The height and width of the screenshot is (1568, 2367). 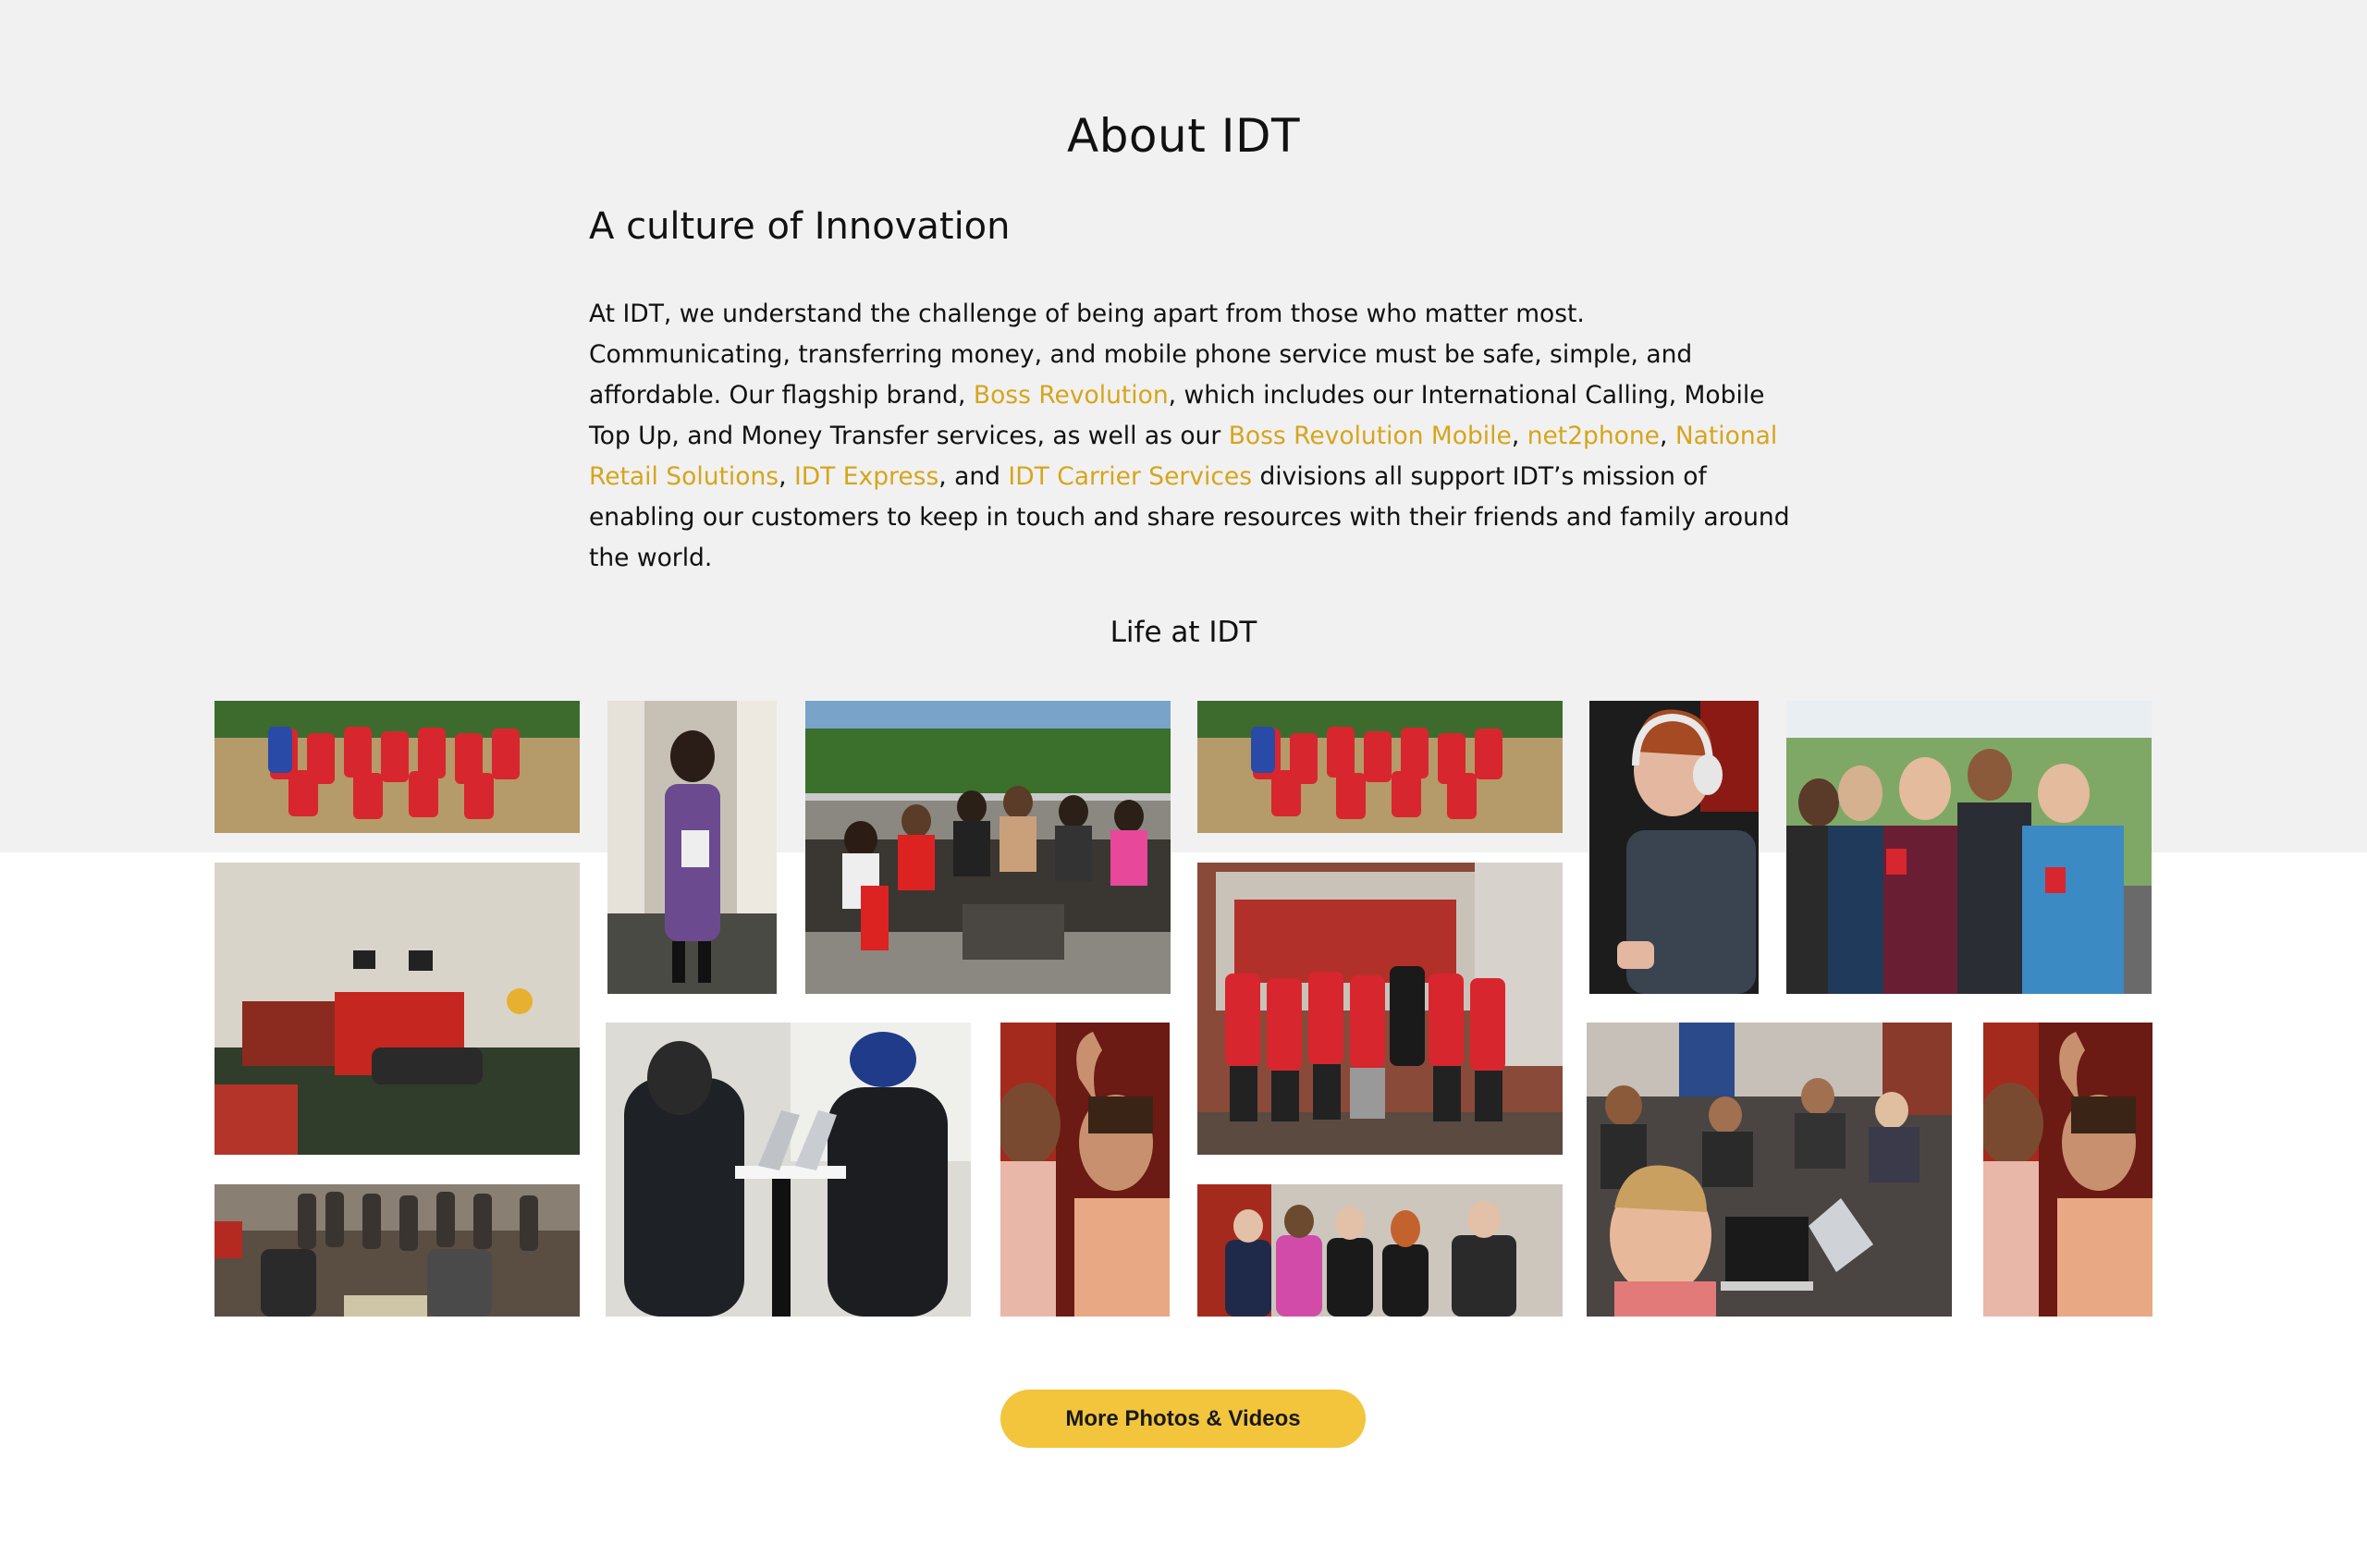 I want to click on more-photos-videos-button: More Photos & Videos, so click(x=1183, y=1419).